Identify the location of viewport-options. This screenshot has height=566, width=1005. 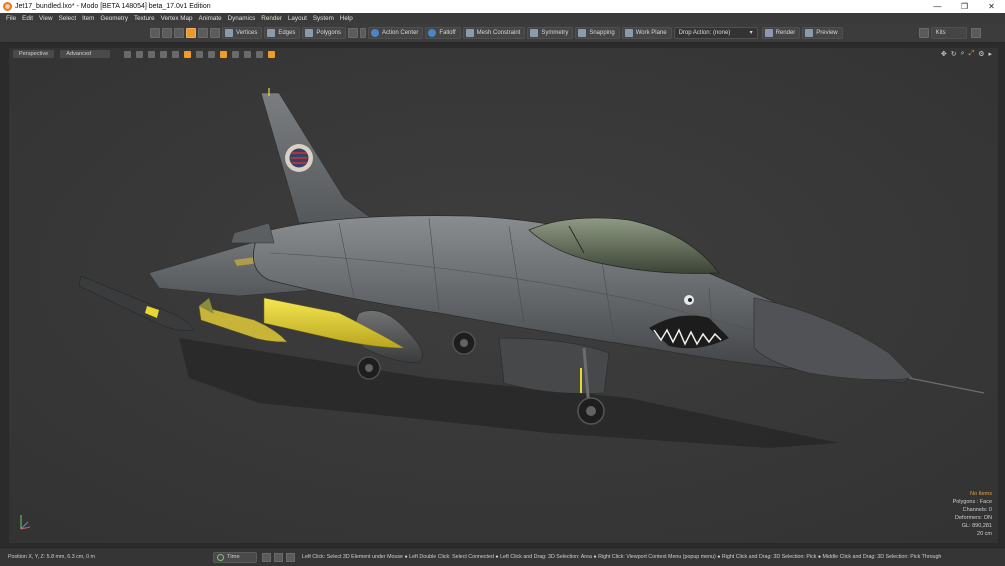
(202, 54).